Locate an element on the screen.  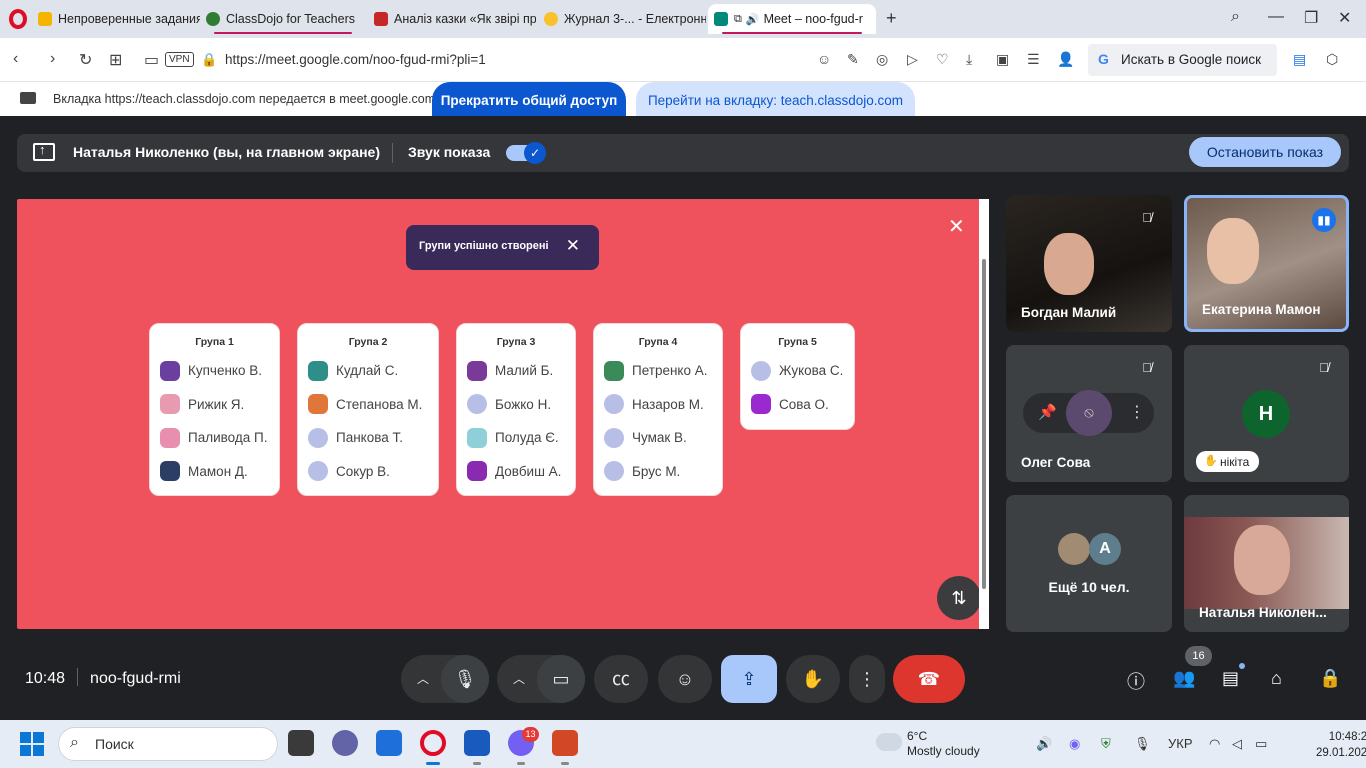
list-item: Сова О. is located at coordinates (797, 405).